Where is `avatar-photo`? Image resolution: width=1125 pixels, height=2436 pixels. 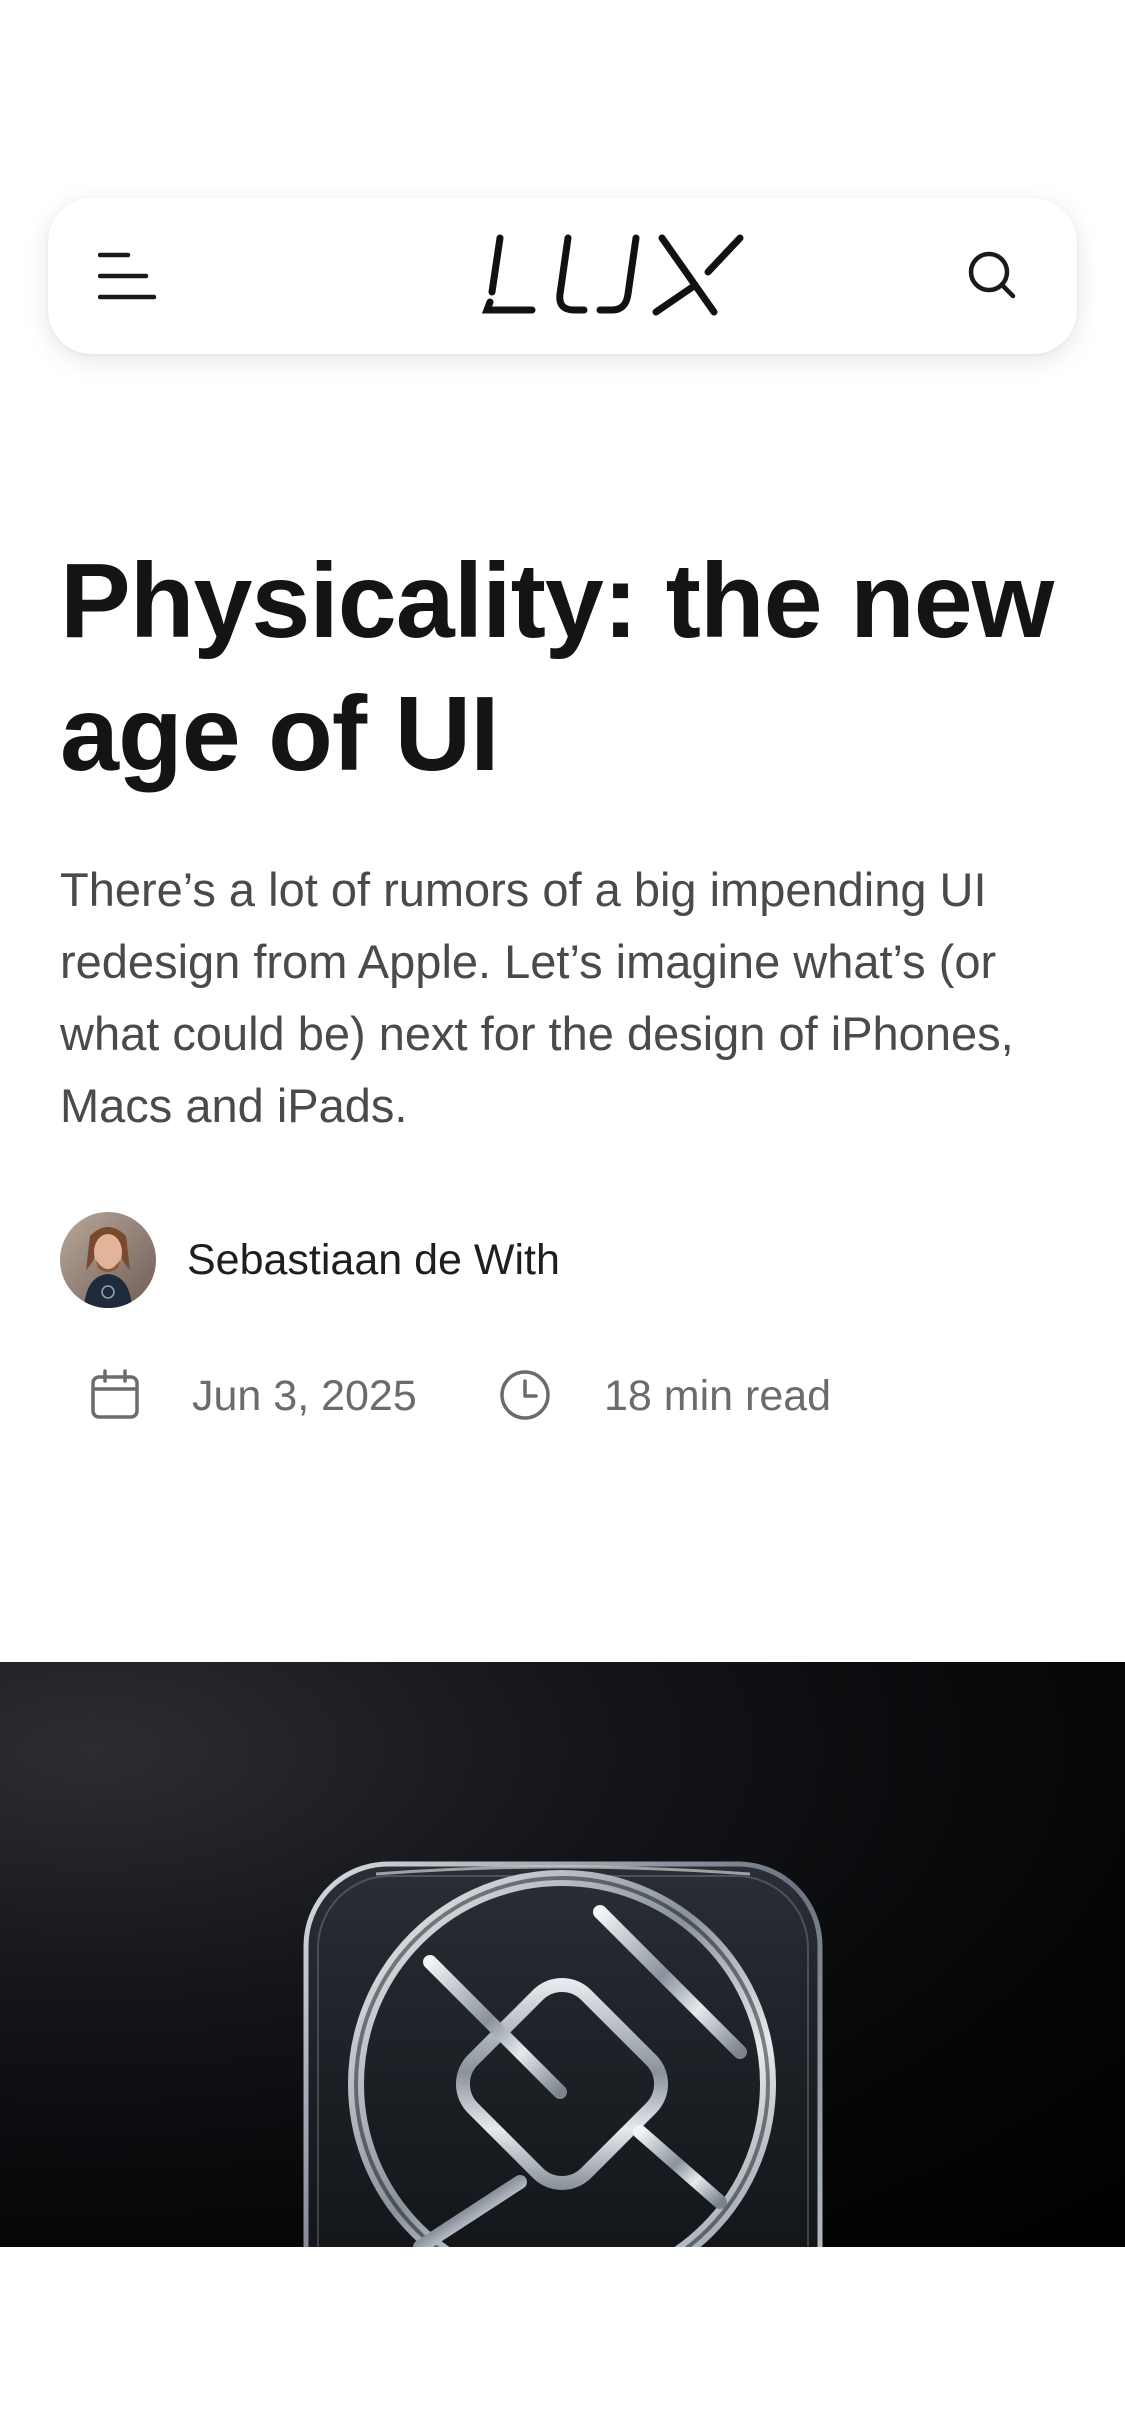 avatar-photo is located at coordinates (108, 1260).